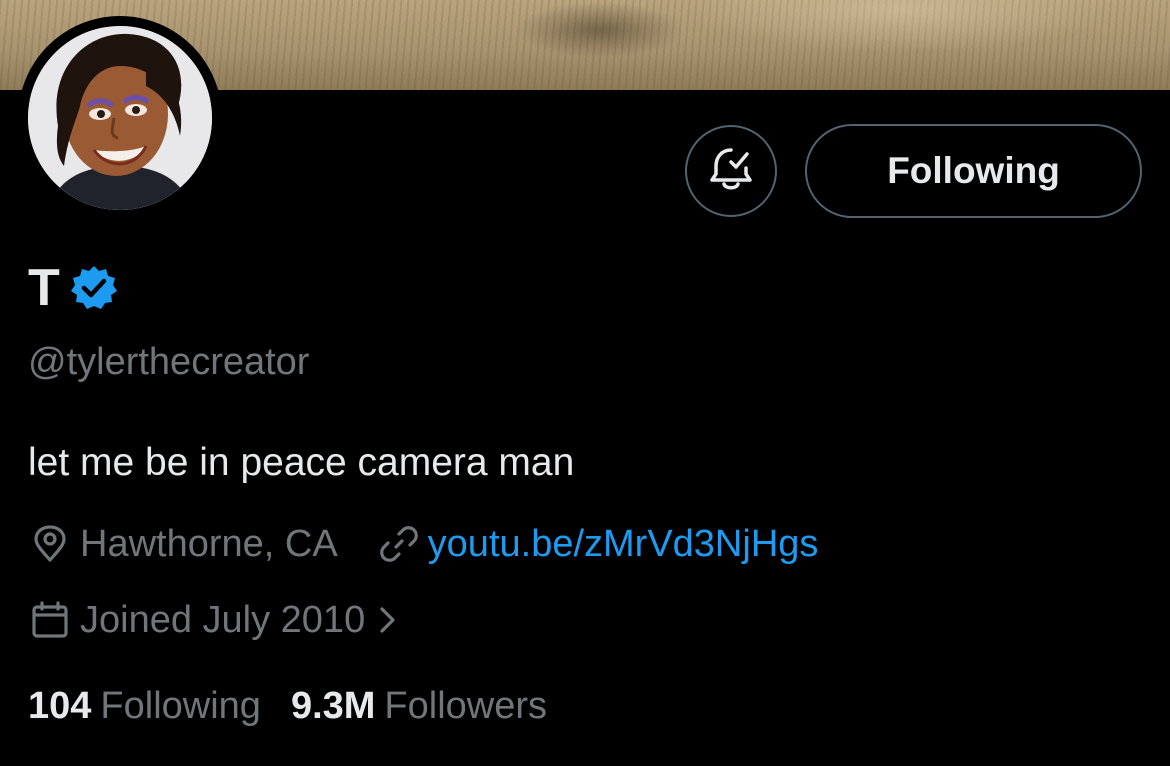  I want to click on joined-date: Joined July 2010, so click(223, 620).